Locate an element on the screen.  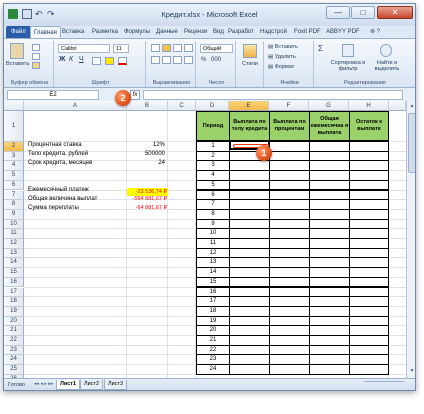
row-header: 25 is located at coordinates (14, 370).